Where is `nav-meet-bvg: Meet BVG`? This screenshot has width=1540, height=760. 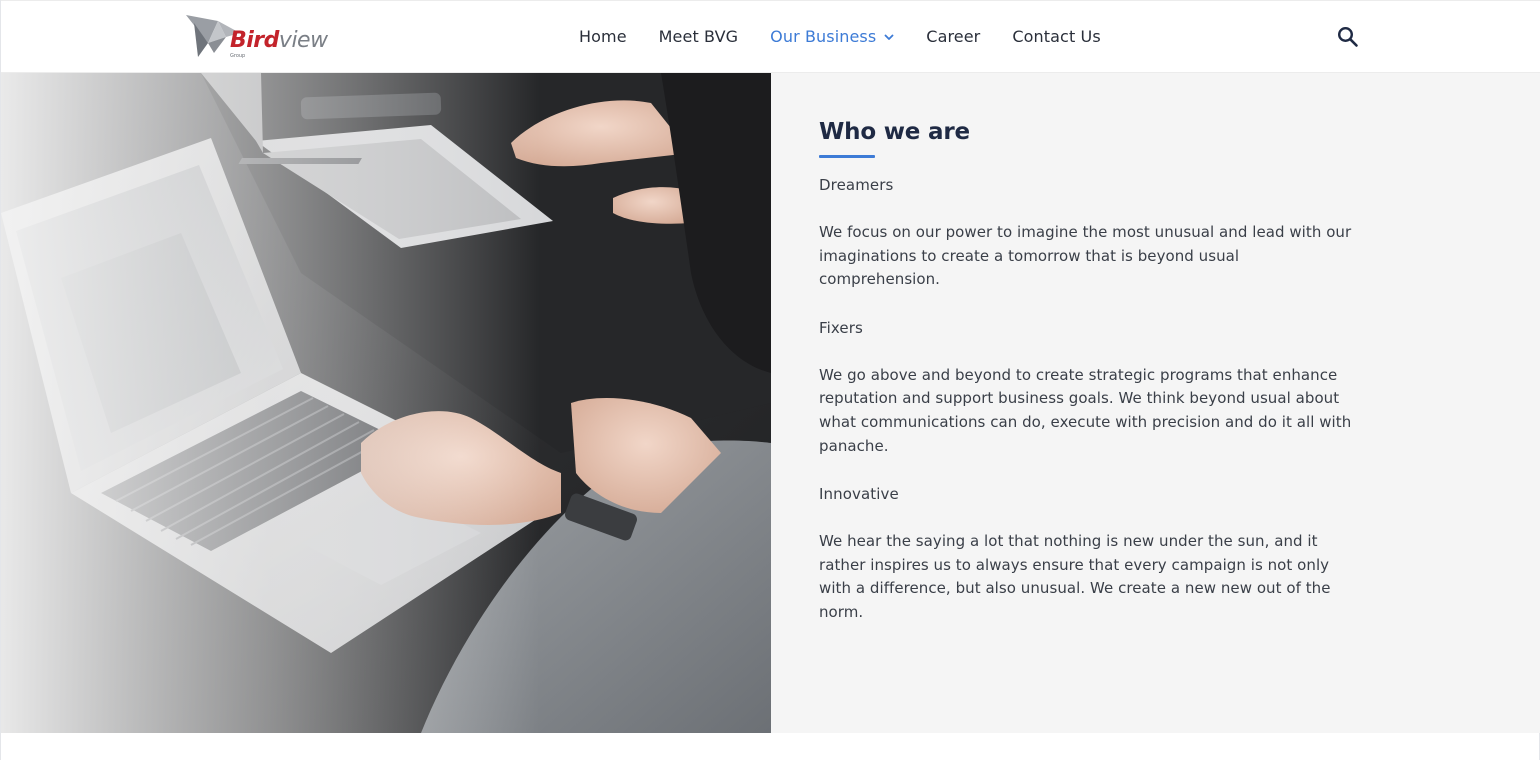 nav-meet-bvg: Meet BVG is located at coordinates (698, 37).